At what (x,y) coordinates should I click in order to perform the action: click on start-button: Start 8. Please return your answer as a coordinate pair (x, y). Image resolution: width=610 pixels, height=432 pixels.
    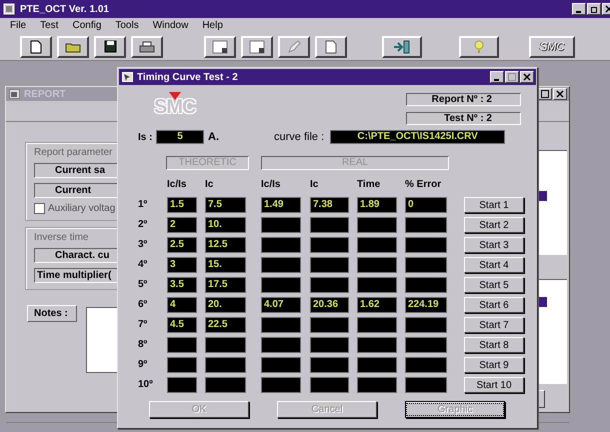
    Looking at the image, I should click on (494, 345).